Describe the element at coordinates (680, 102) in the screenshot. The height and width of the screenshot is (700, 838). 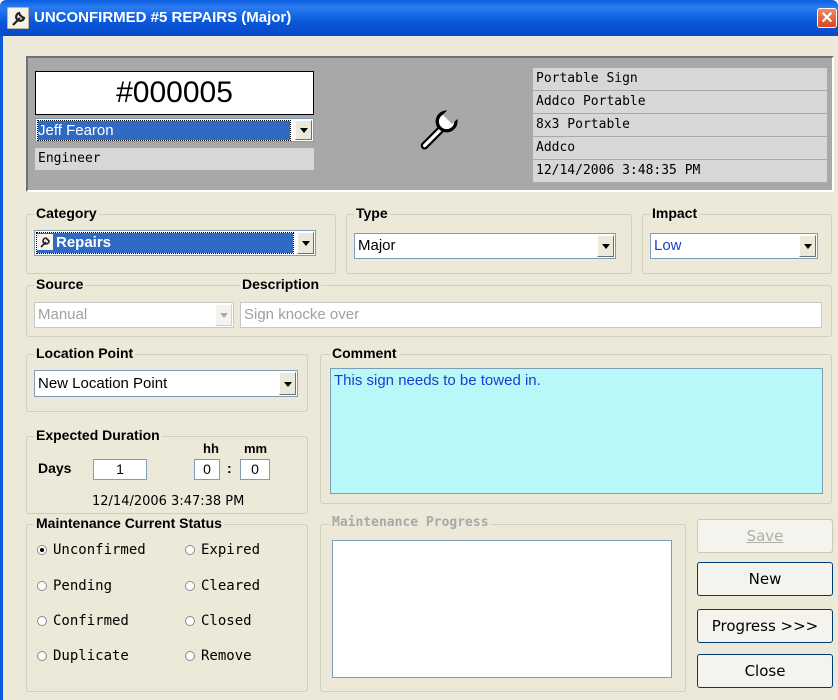
I see `detail-line-2: Addco Portable` at that location.